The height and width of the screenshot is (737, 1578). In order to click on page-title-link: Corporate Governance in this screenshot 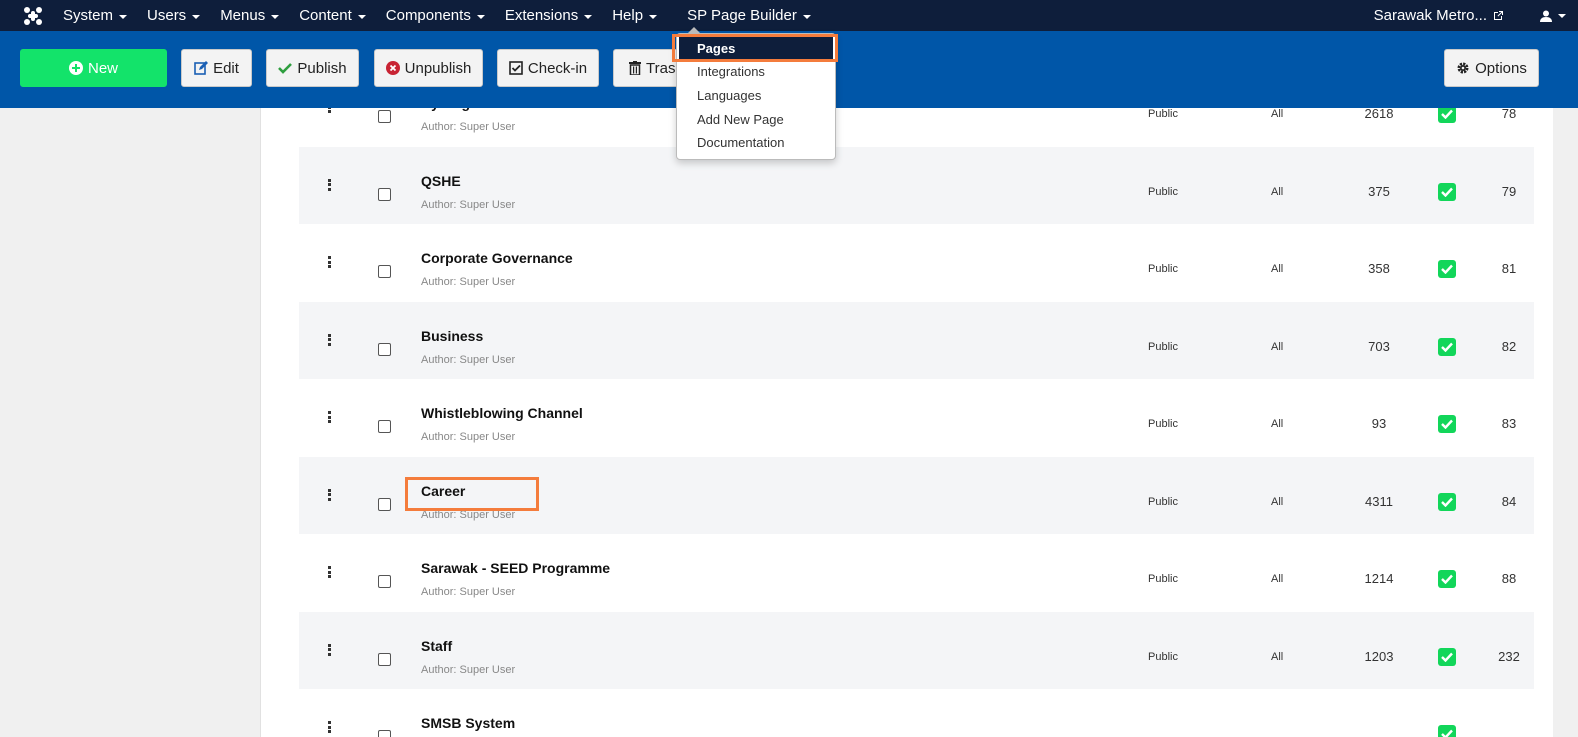, I will do `click(497, 258)`.